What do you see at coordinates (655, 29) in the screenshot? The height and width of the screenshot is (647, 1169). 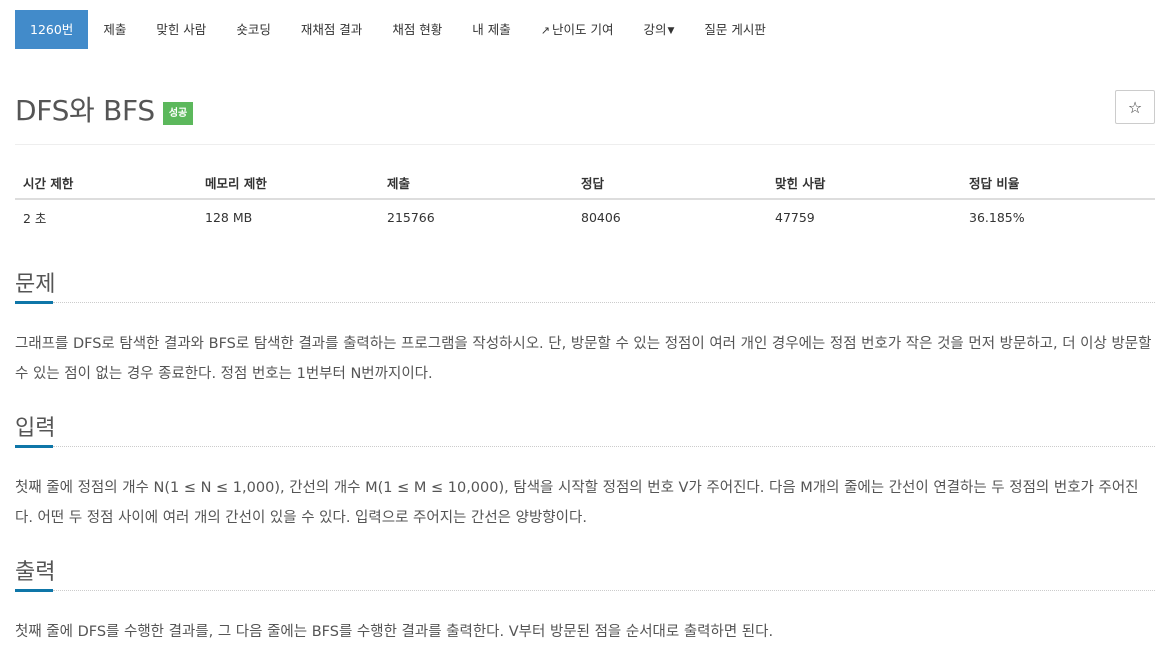 I see `tab-label: 강의` at bounding box center [655, 29].